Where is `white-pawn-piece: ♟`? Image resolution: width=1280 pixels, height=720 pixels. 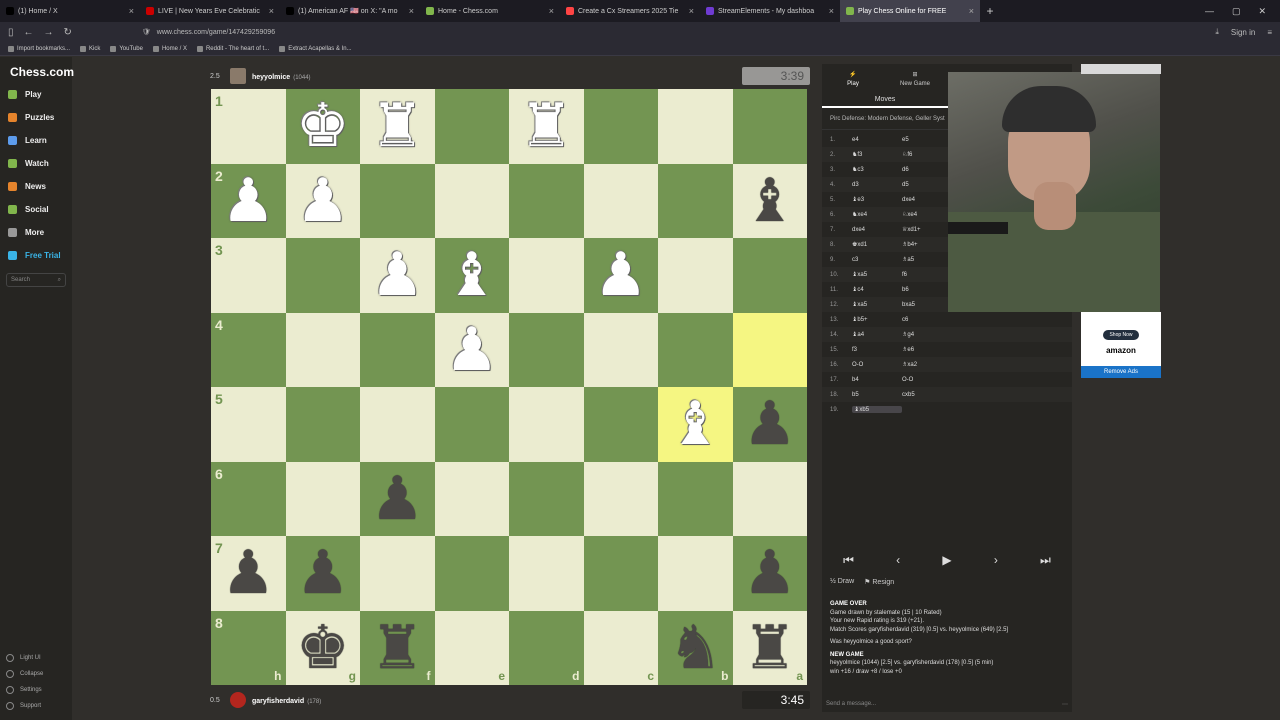 white-pawn-piece: ♟ is located at coordinates (621, 275).